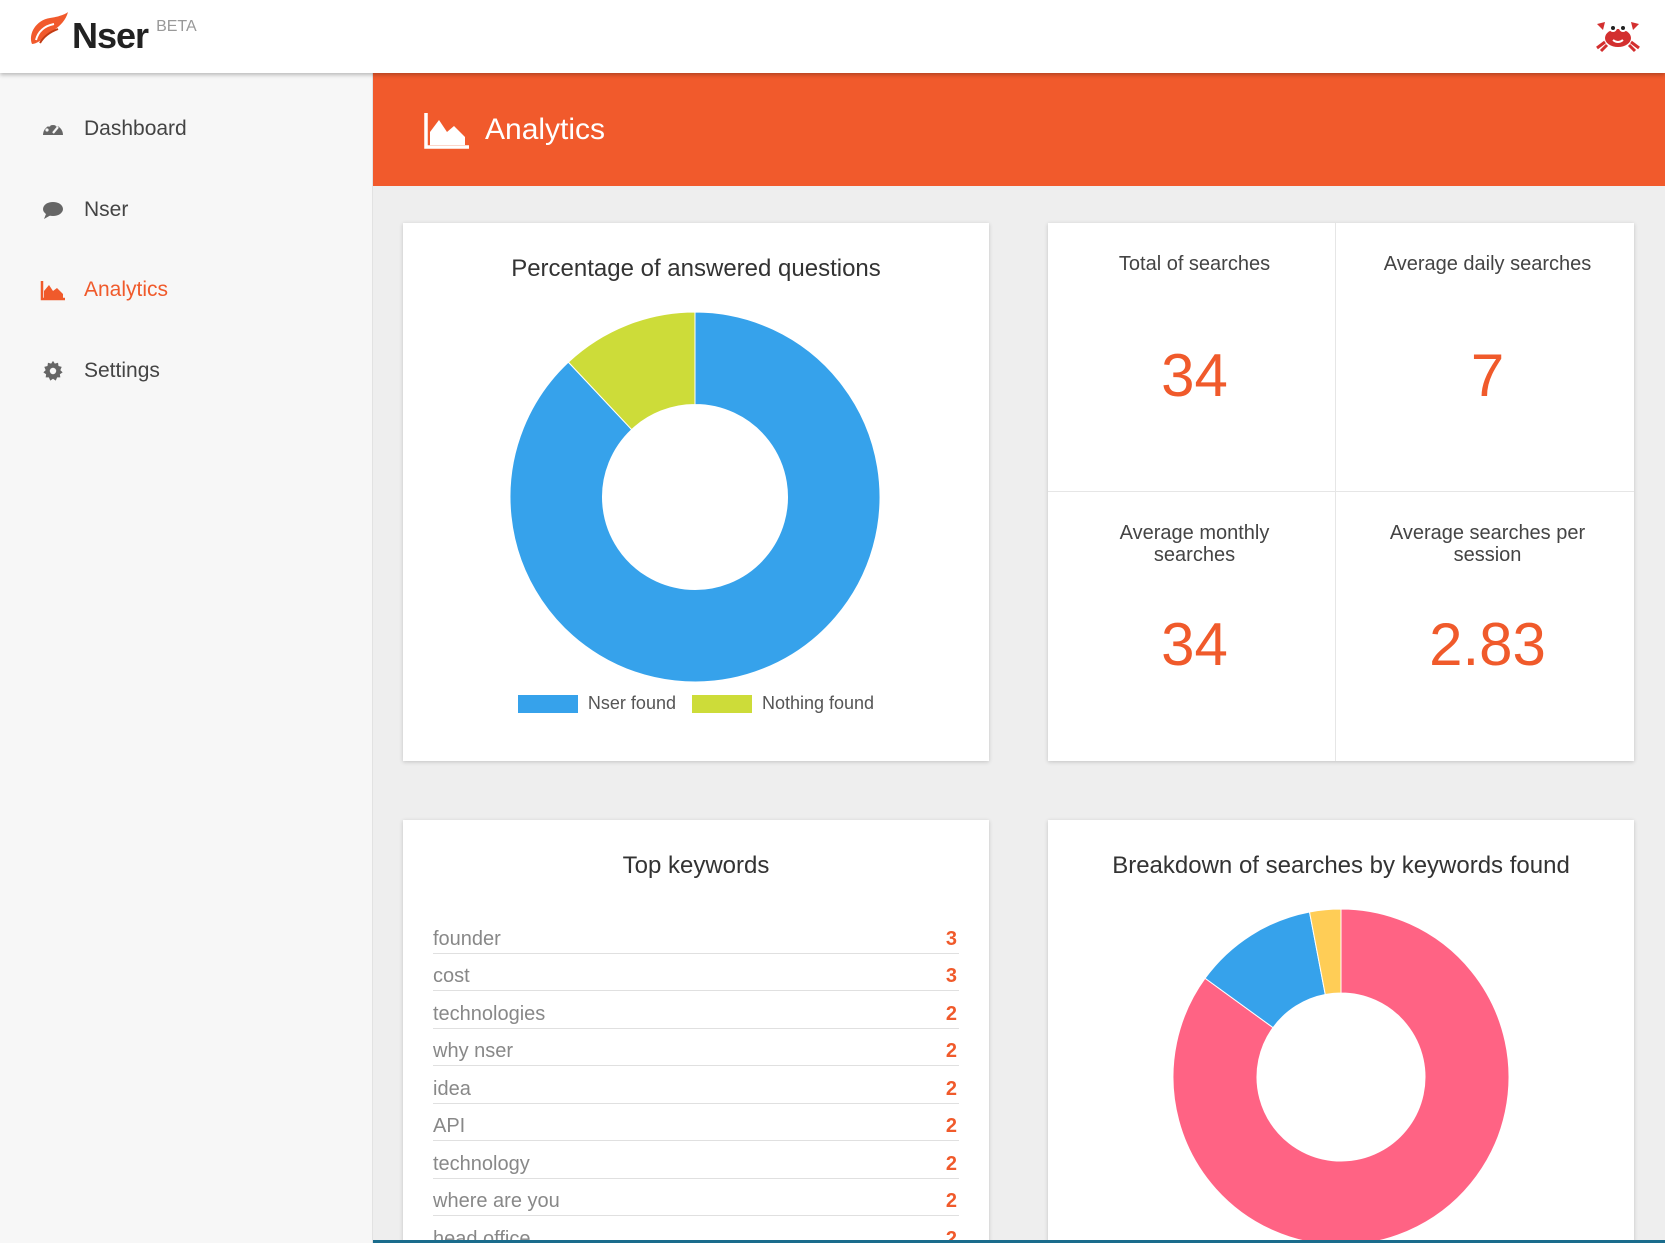 The height and width of the screenshot is (1243, 1665). I want to click on list-item: idea 2, so click(696, 1085).